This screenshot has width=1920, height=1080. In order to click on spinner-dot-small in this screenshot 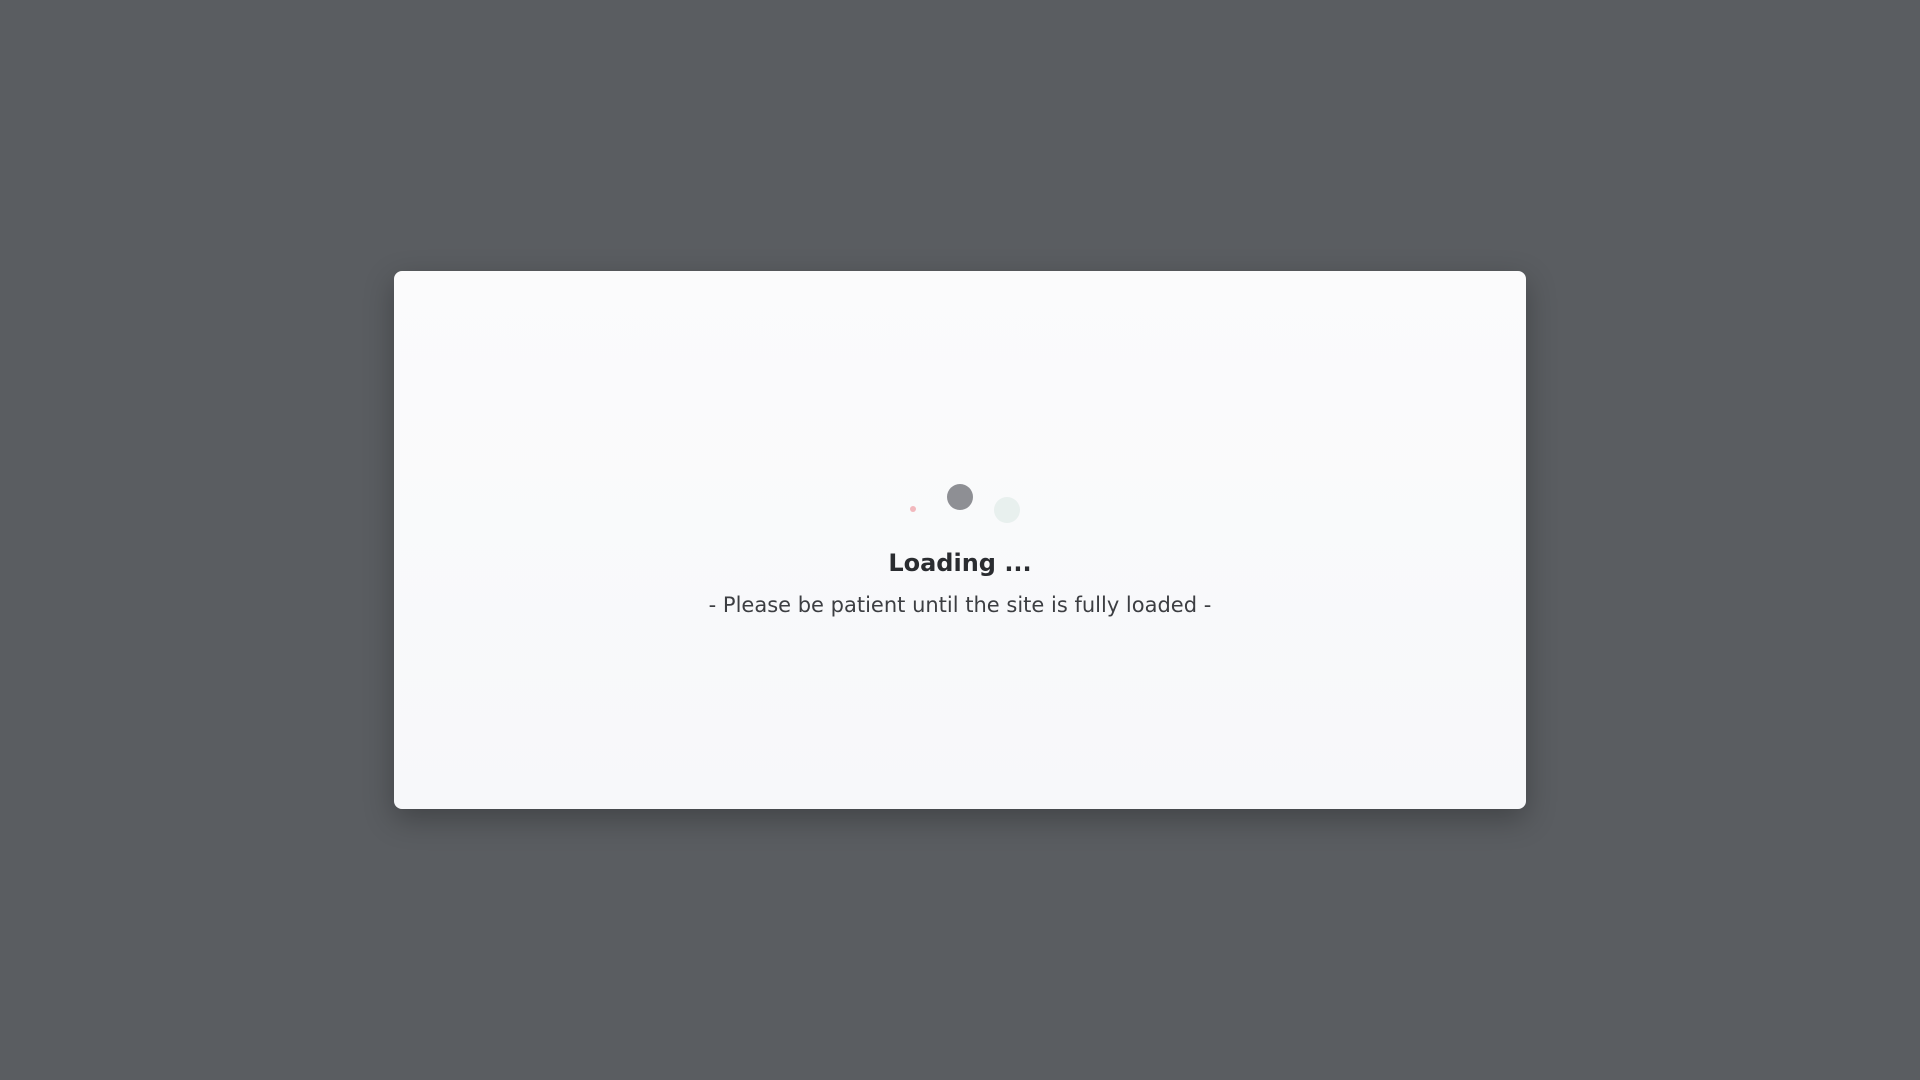, I will do `click(913, 509)`.